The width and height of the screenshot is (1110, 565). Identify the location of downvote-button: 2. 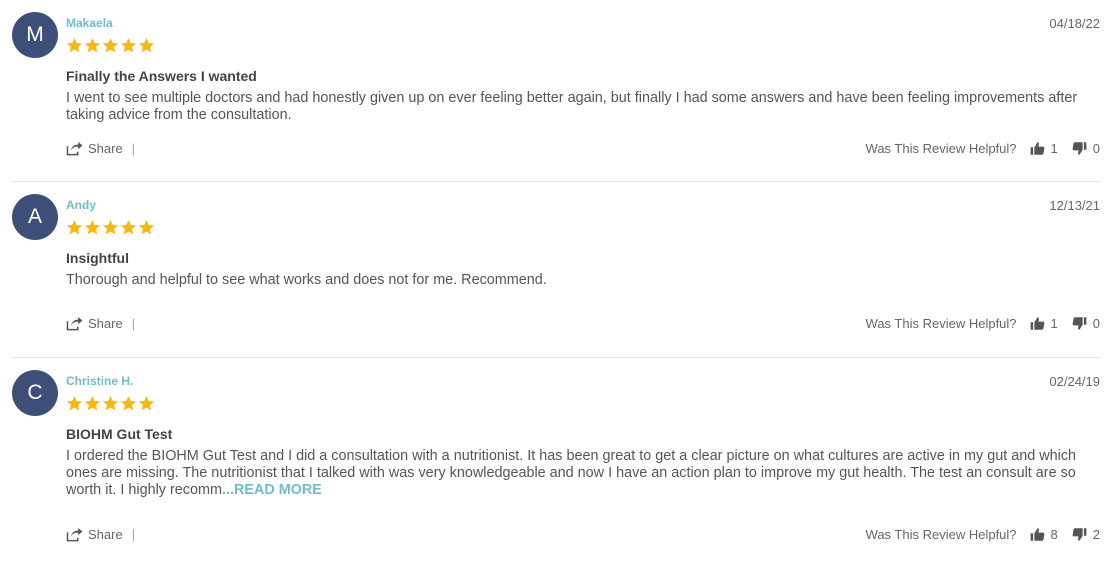
(1086, 534).